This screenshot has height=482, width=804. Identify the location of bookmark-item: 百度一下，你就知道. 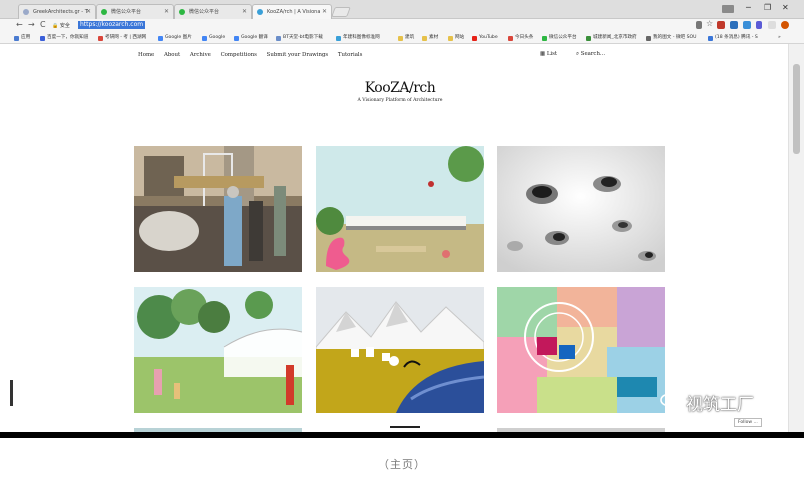
(64, 38).